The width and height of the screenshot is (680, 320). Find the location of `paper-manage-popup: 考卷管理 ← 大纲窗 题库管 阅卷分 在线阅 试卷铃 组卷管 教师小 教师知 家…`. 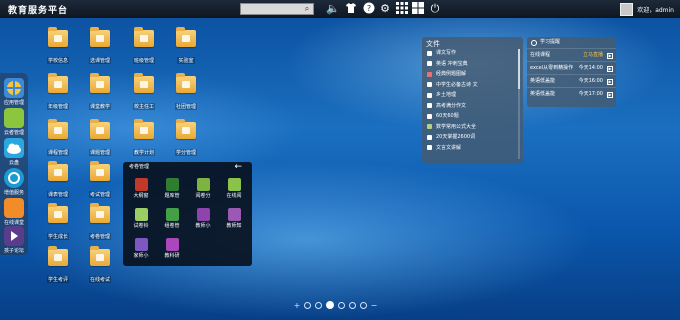

paper-manage-popup: 考卷管理 ← 大纲窗 题库管 阅卷分 在线阅 试卷铃 组卷管 教师小 教师知 家… is located at coordinates (187, 214).